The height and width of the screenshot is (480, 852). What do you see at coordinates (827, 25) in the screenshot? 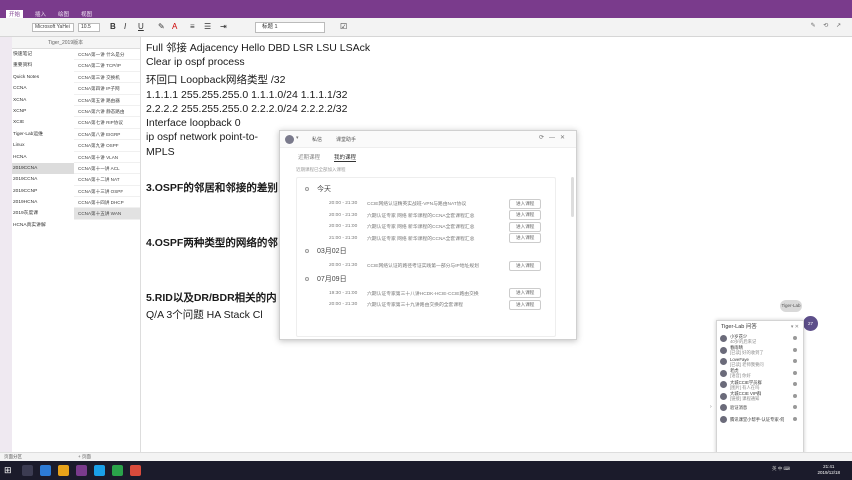
I see `ribbon-right-tools: ✎ ⟲ ↗` at bounding box center [827, 25].